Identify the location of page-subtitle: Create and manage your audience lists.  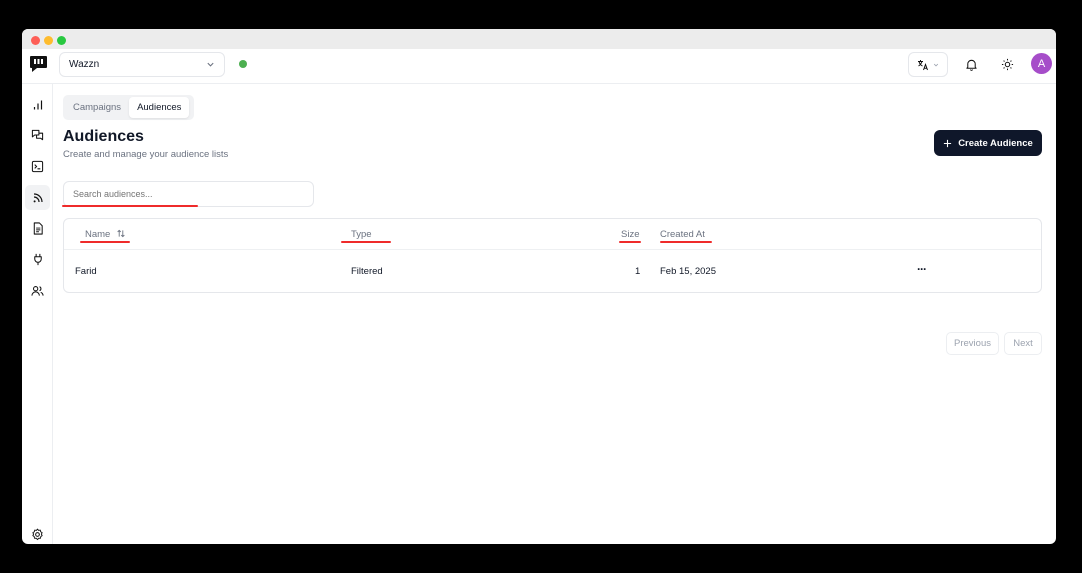
(146, 154).